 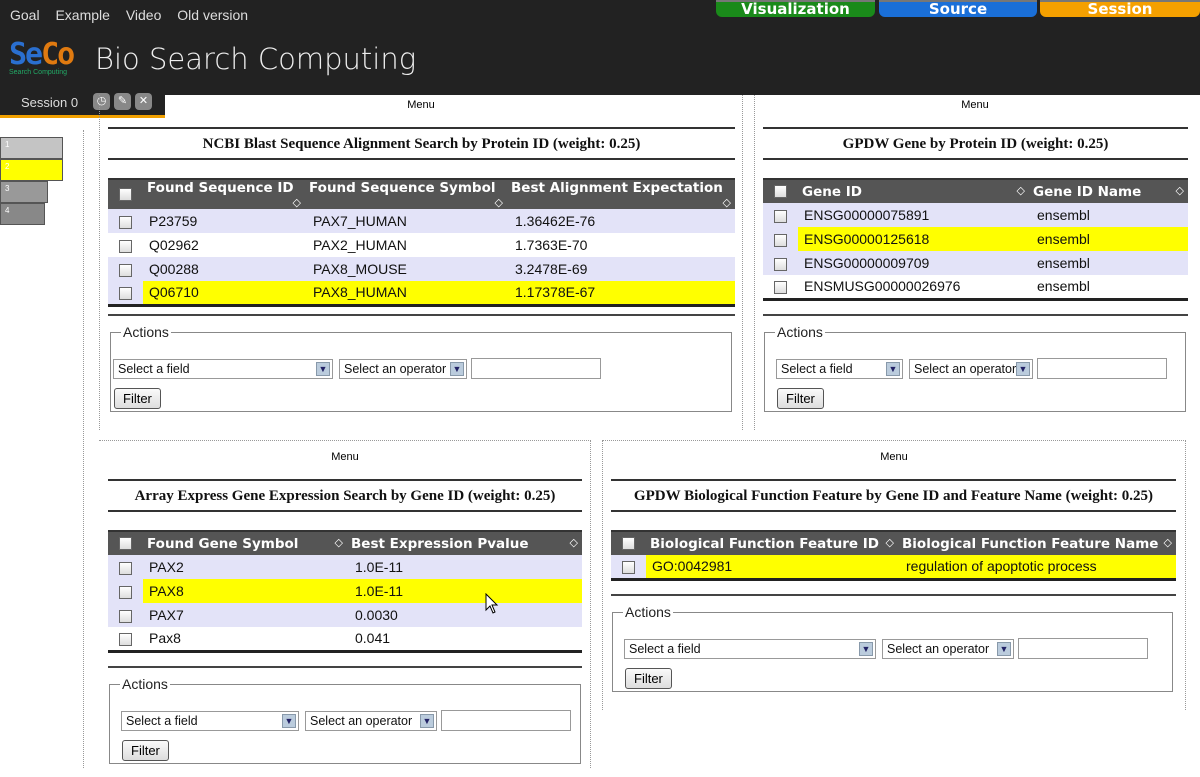 I want to click on column-header: Found Sequence ID ◇, so click(x=224, y=193).